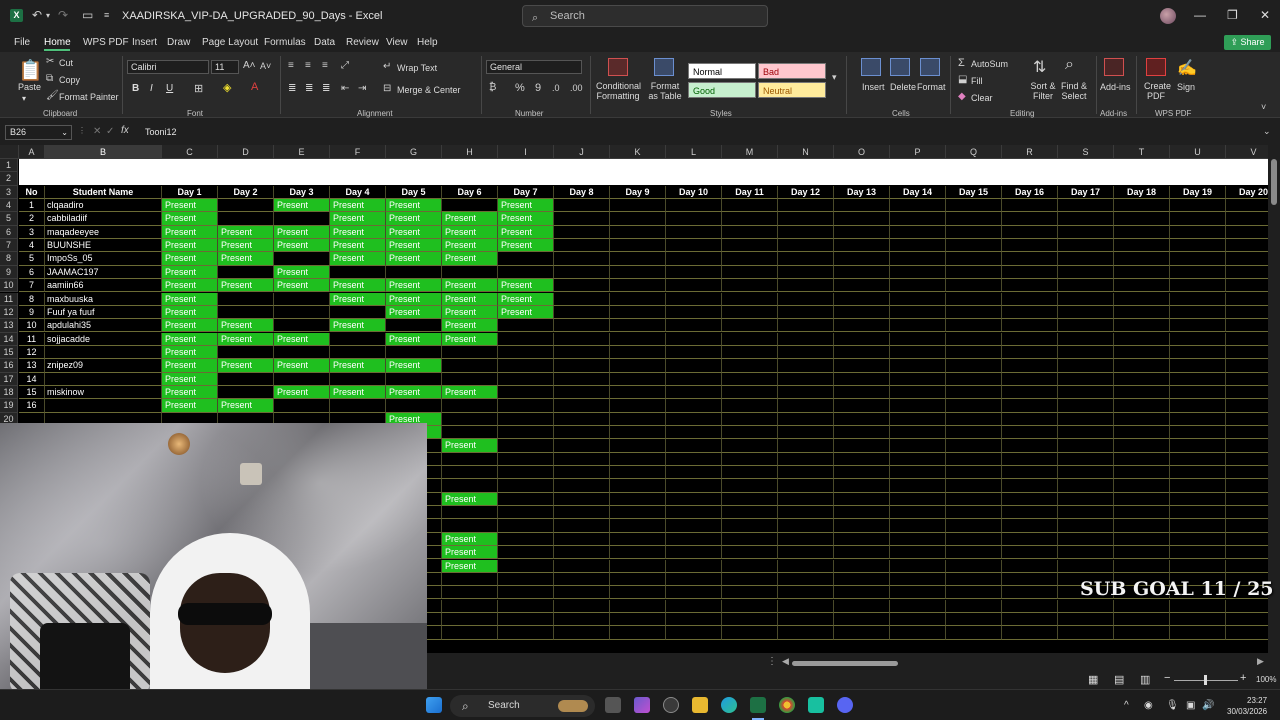 The image size is (1280, 720). What do you see at coordinates (64, 132) in the screenshot?
I see `name-box-dropdown-icon: ⌄` at bounding box center [64, 132].